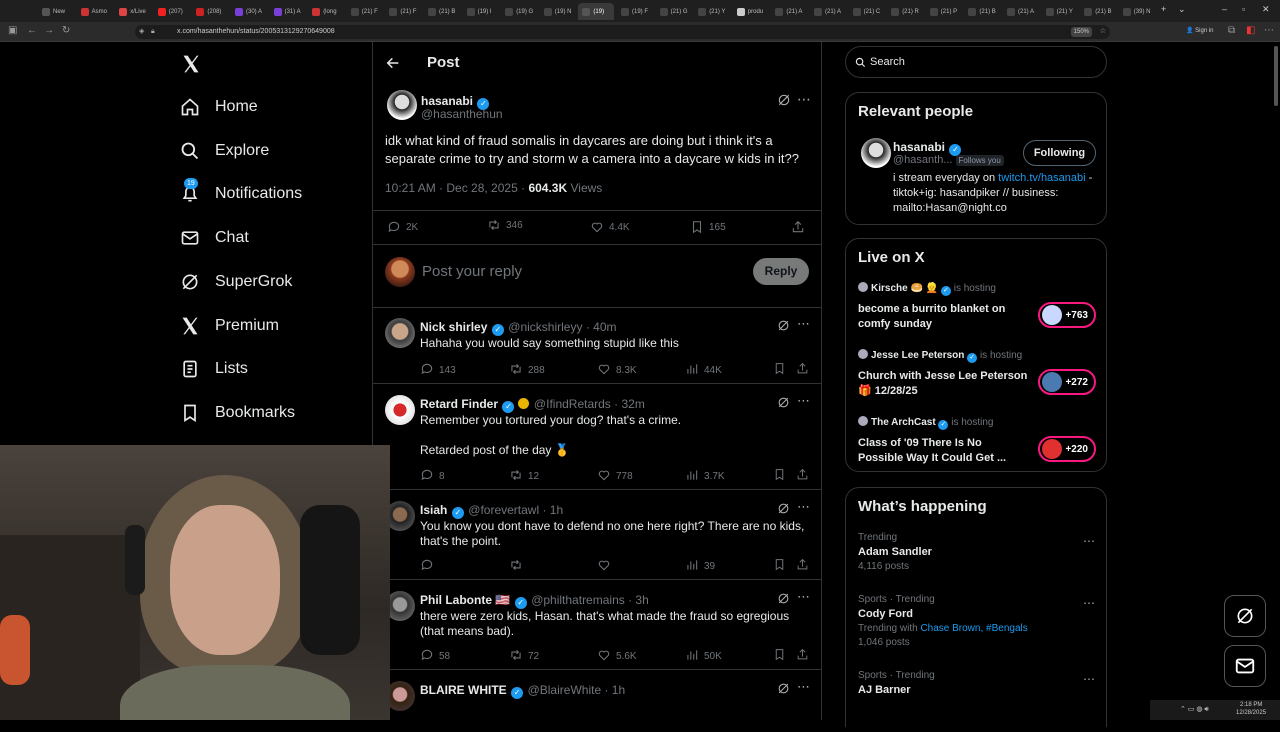 Image resolution: width=1280 pixels, height=732 pixels. I want to click on sidebar-item-explore: Explore, so click(224, 151).